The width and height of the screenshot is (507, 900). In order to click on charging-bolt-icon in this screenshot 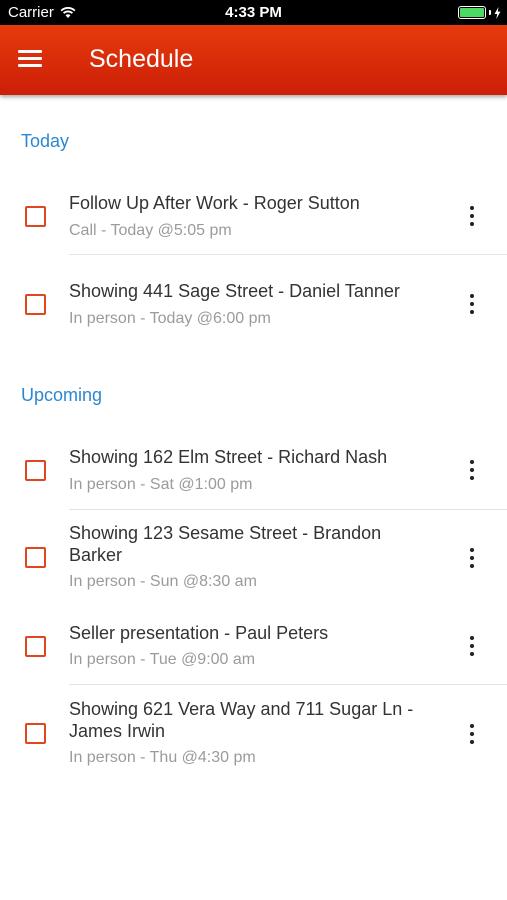, I will do `click(497, 12)`.